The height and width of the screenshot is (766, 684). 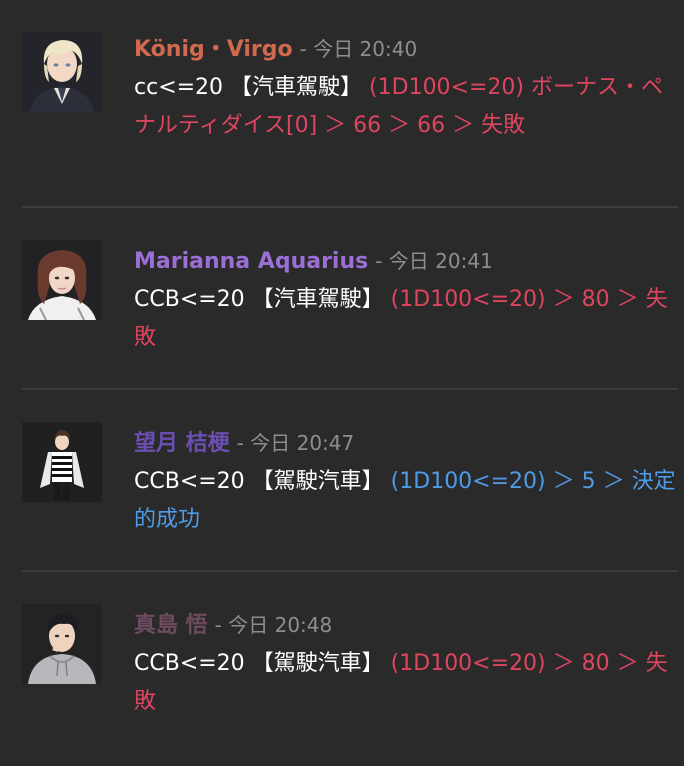 What do you see at coordinates (62, 462) in the screenshot?
I see `striped-shirt-man-avatar-icon` at bounding box center [62, 462].